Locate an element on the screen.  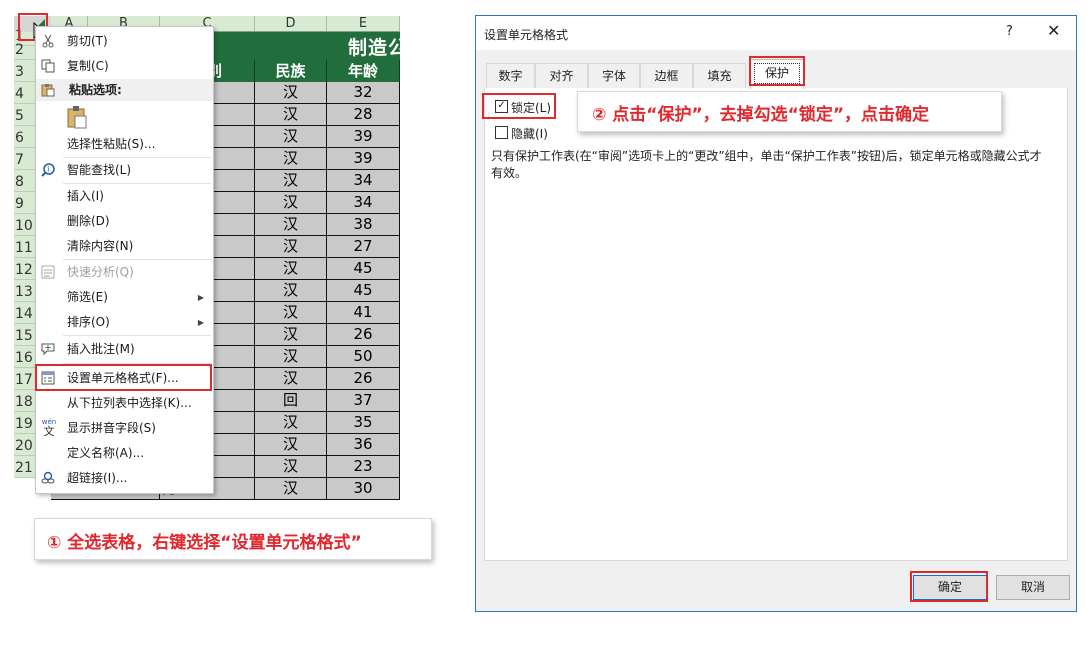
tab-alignment: 对齐 is located at coordinates (561, 75).